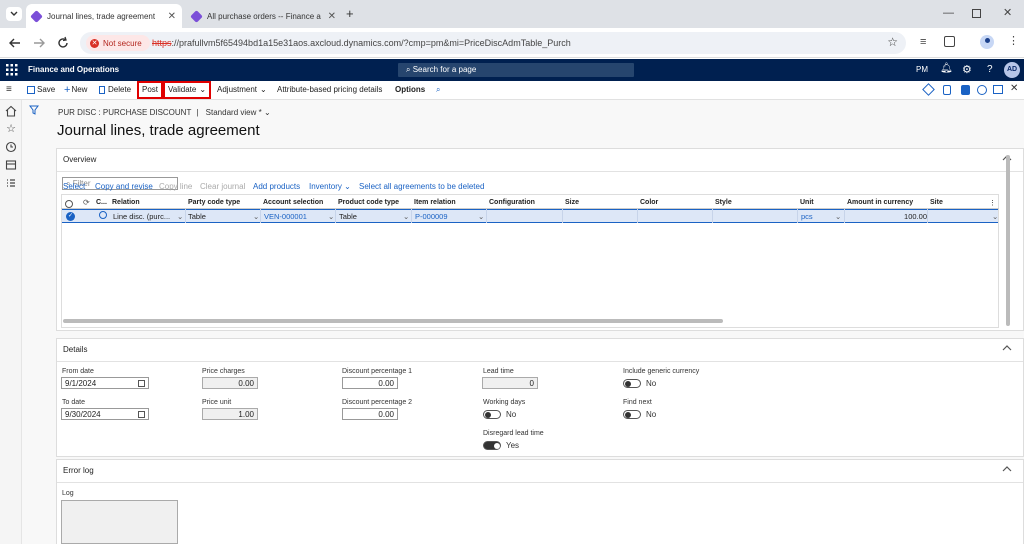 This screenshot has height=544, width=1024. Describe the element at coordinates (370, 414) in the screenshot. I see `discount-2-input: 0.00` at that location.